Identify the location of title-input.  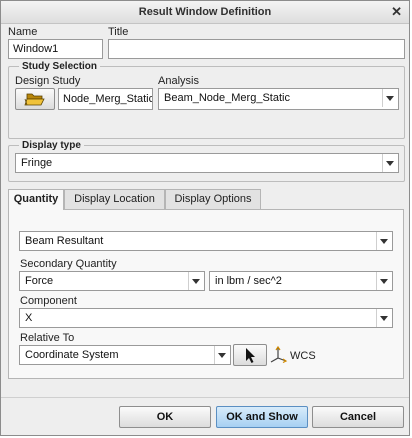
(256, 49).